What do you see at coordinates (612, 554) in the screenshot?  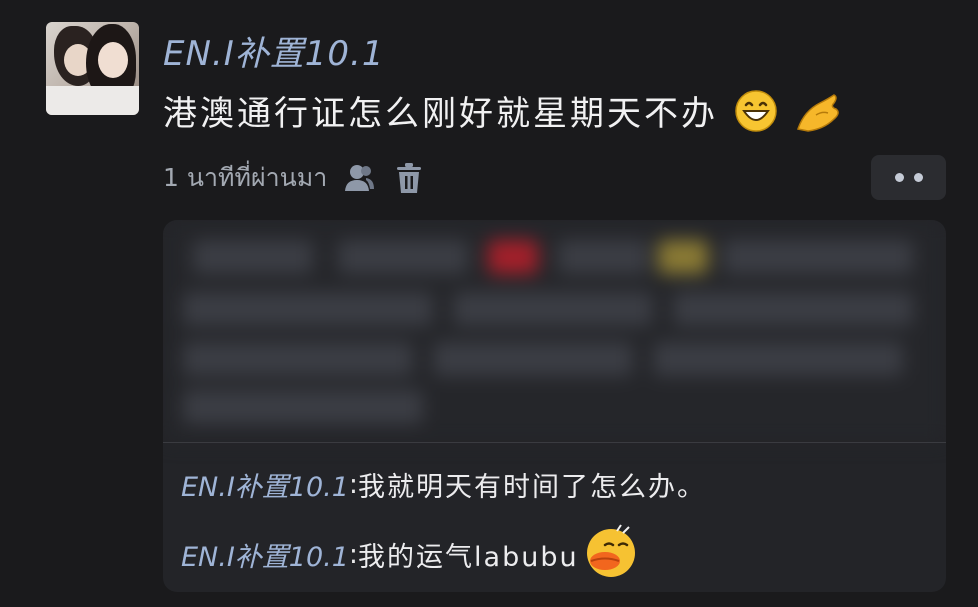 I see `duck-face-emoji` at bounding box center [612, 554].